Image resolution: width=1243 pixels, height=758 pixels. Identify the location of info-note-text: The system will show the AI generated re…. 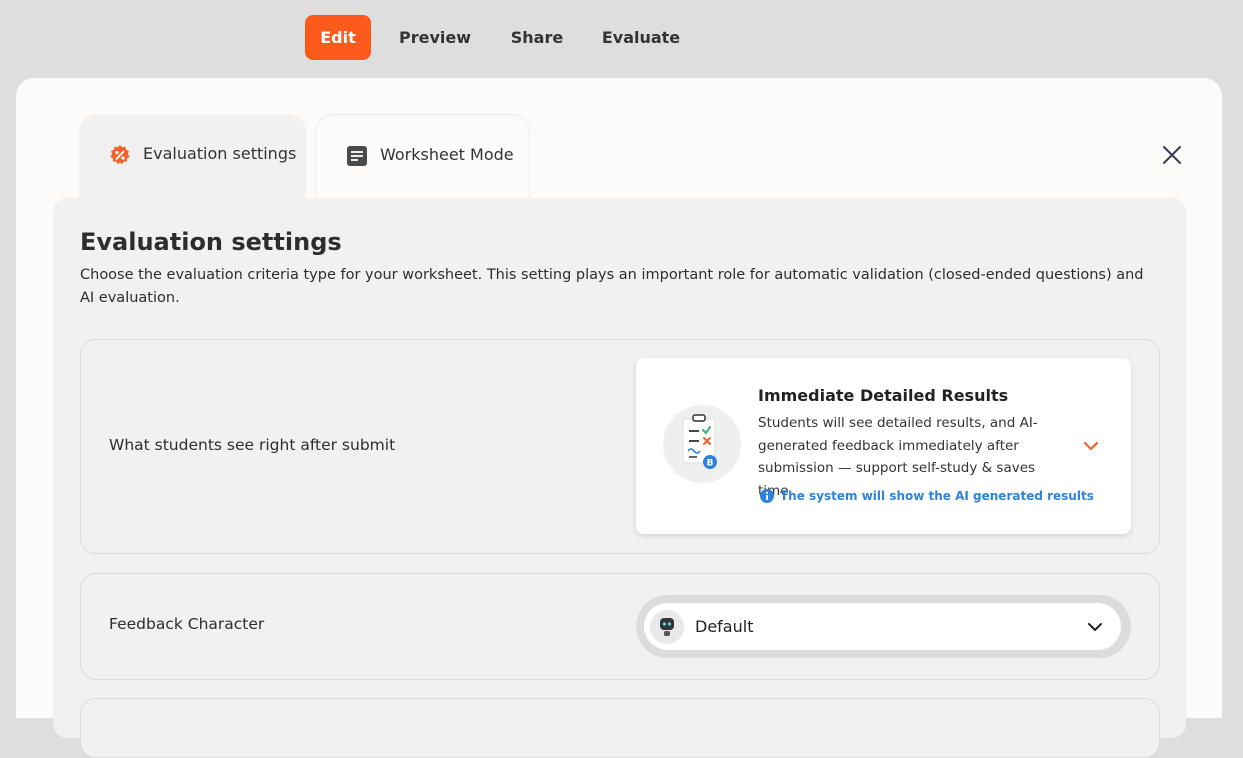
(937, 496).